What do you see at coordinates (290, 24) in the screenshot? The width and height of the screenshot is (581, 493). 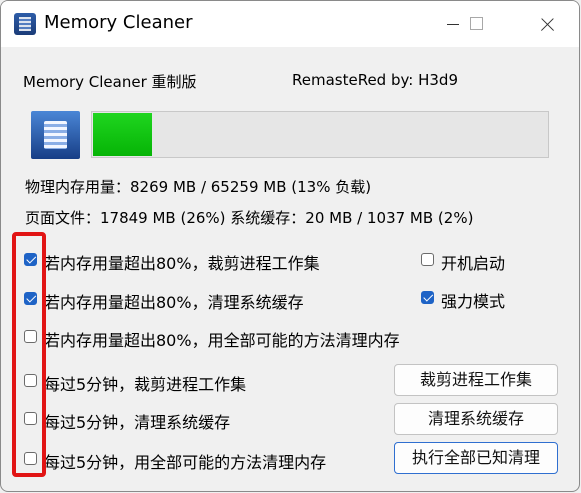 I see `title-bar: Memory Cleaner` at bounding box center [290, 24].